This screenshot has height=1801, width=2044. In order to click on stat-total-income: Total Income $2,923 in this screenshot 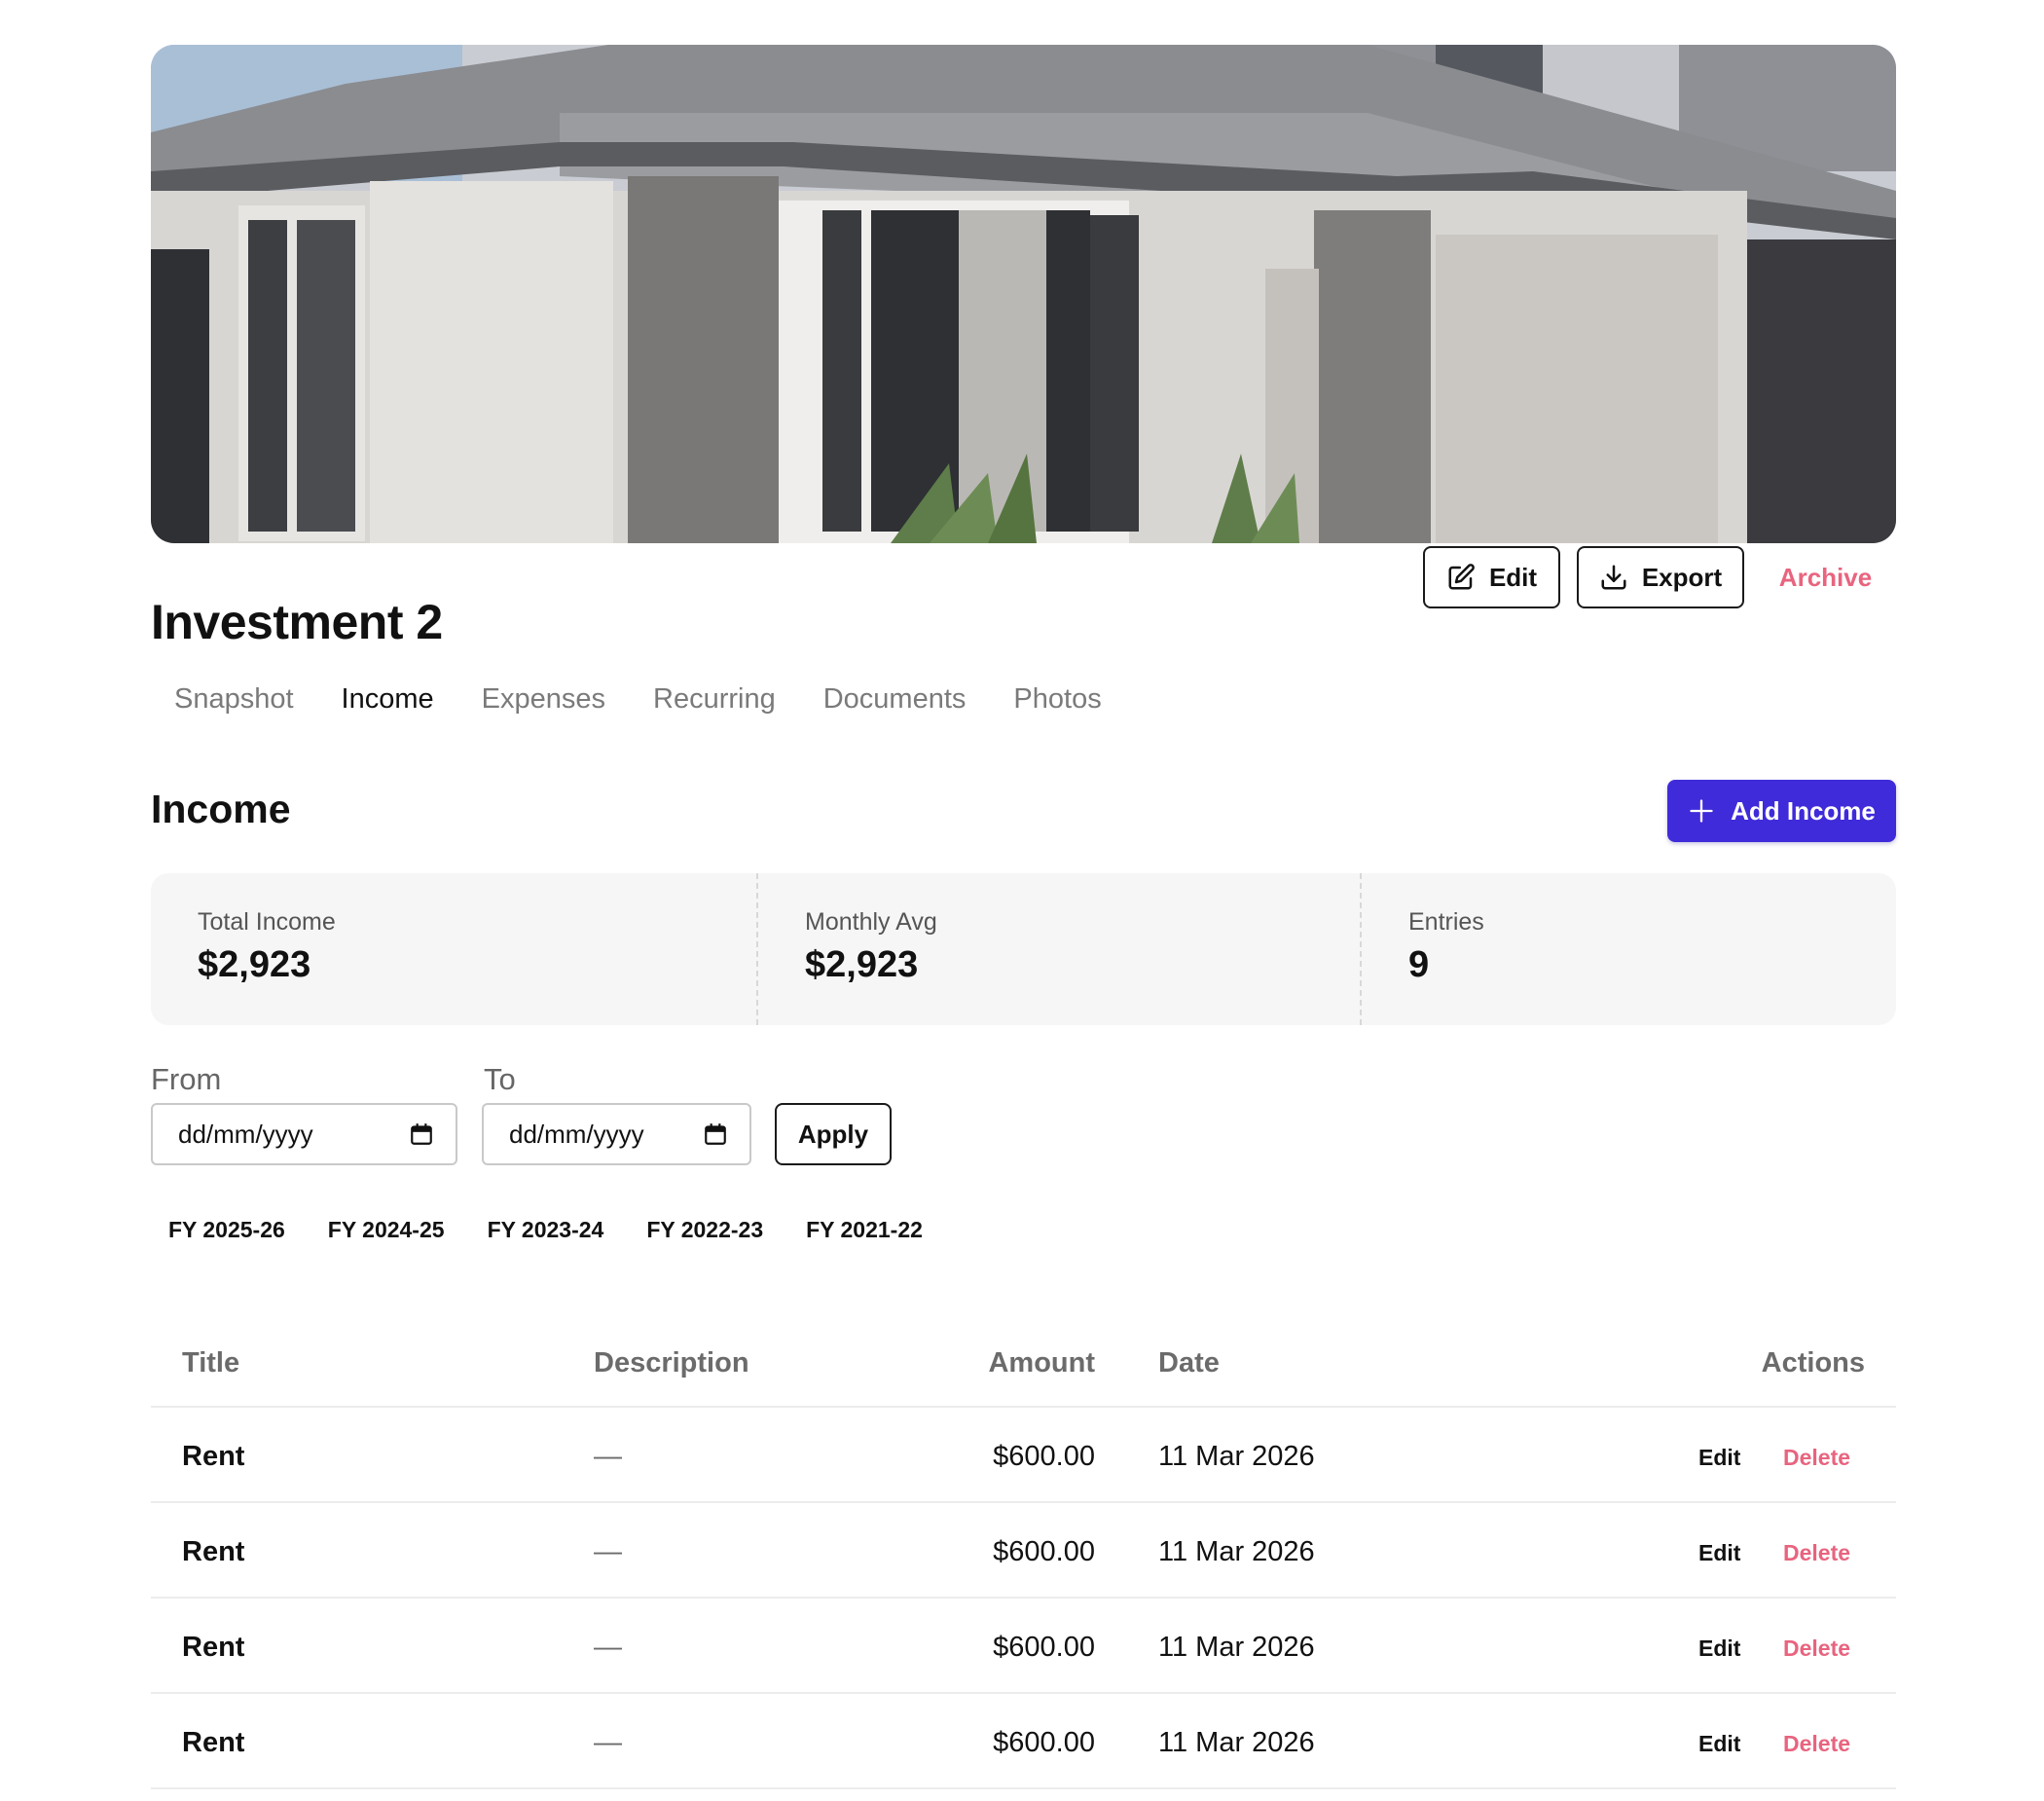, I will do `click(454, 949)`.